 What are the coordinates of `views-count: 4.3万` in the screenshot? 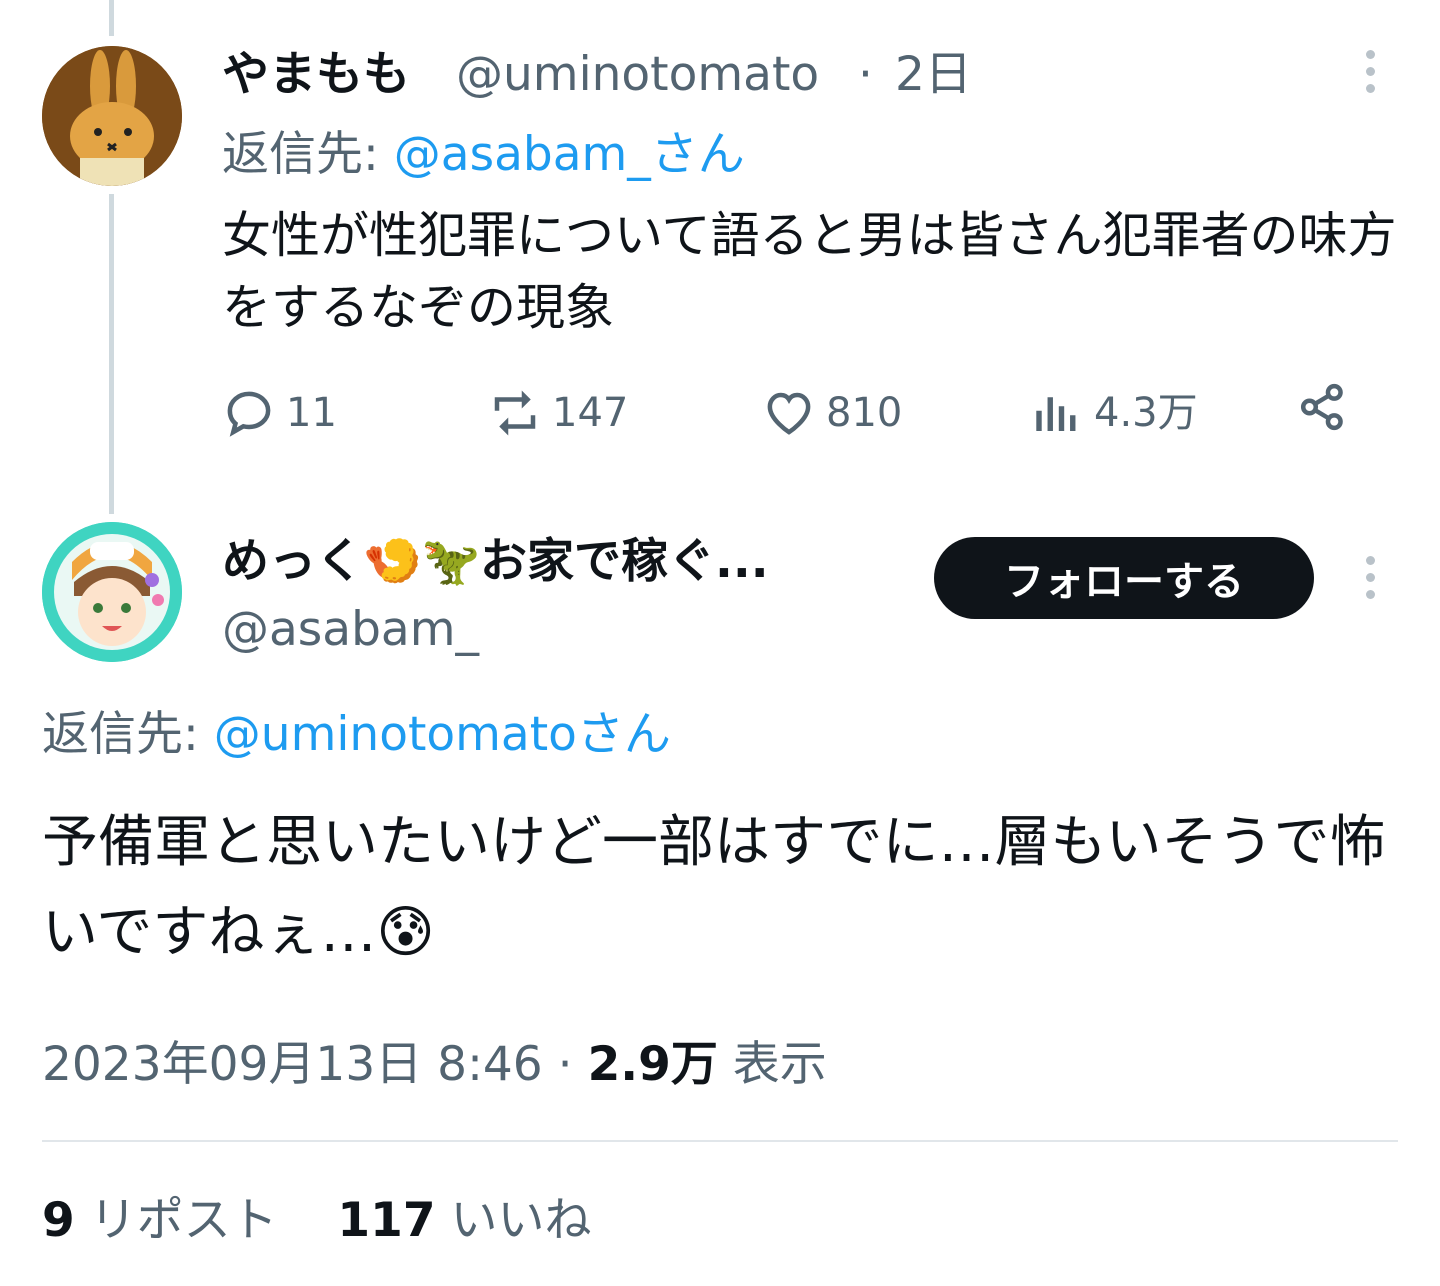 It's located at (1146, 413).